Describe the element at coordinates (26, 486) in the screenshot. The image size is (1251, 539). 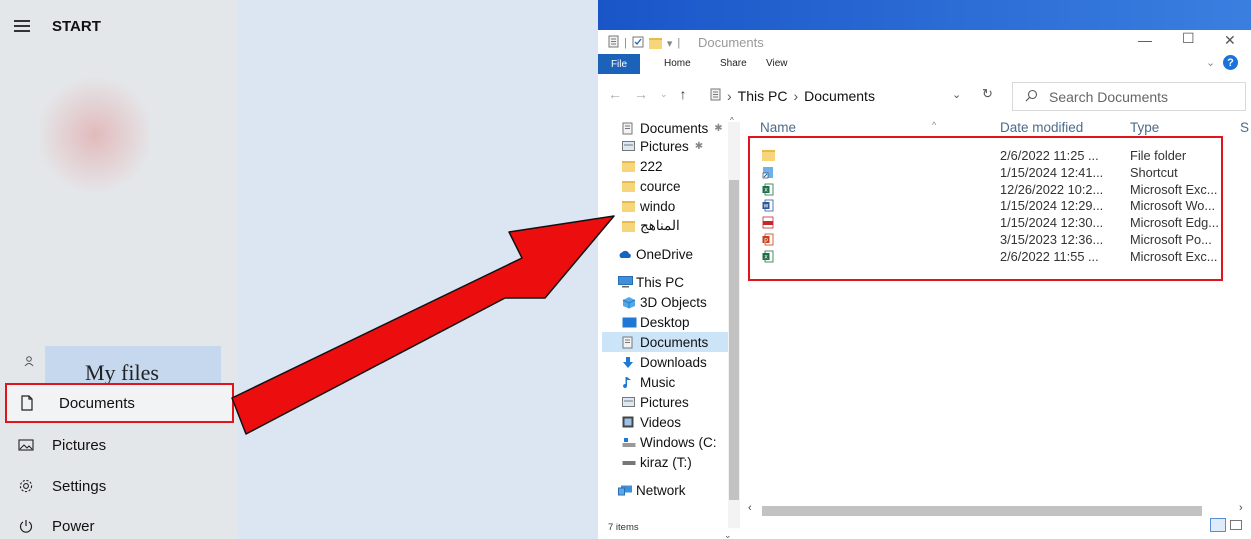
I see `gear-icon` at that location.